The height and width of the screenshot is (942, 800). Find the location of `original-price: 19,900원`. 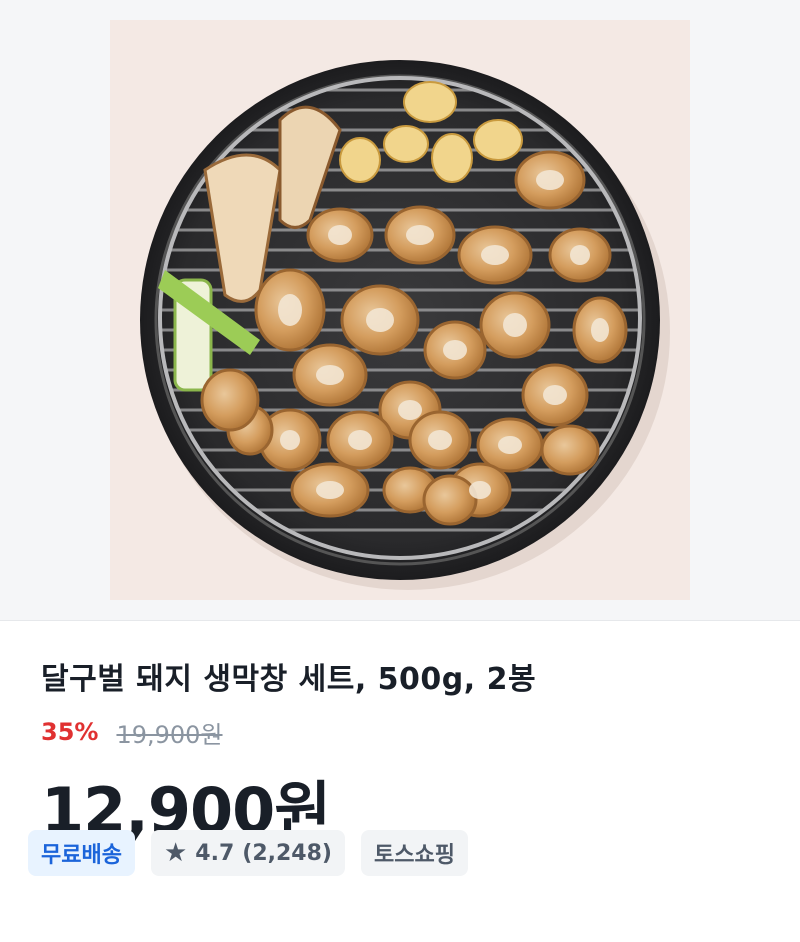

original-price: 19,900원 is located at coordinates (169, 734).